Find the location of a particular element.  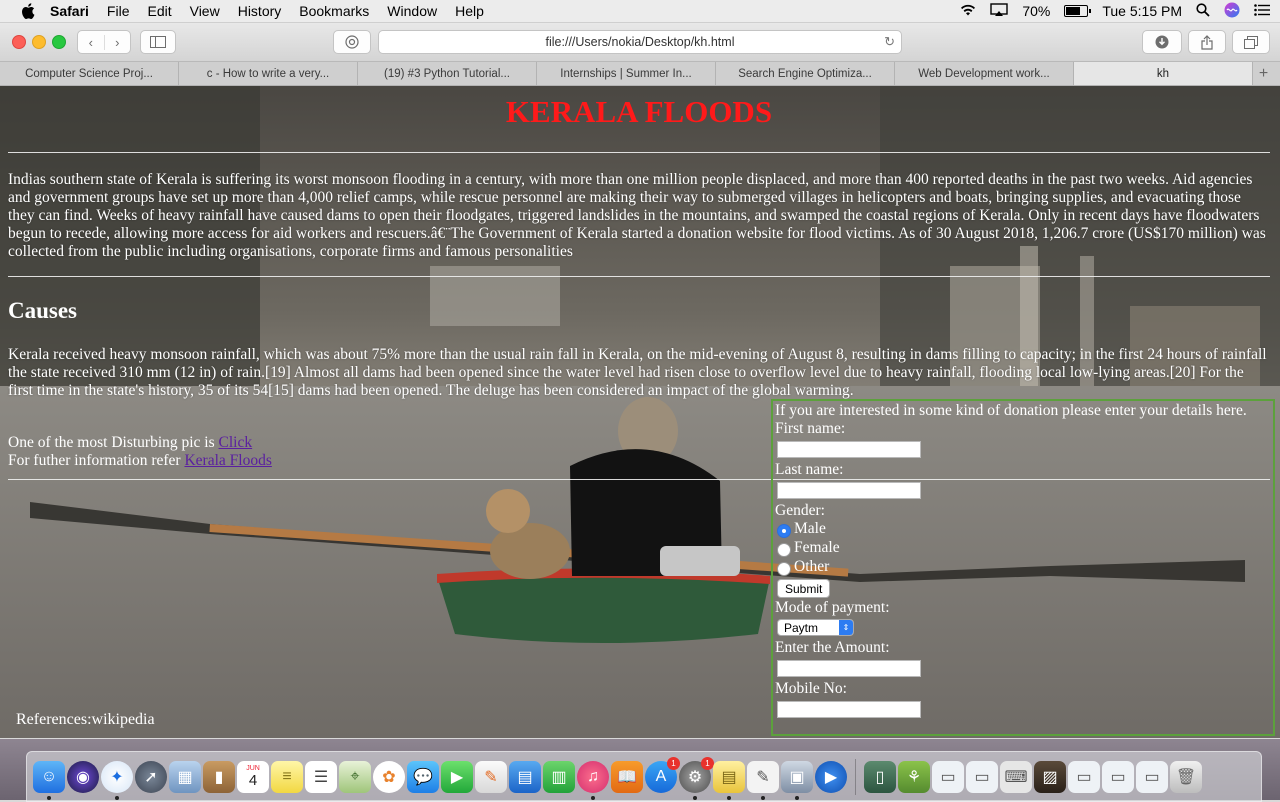

notes-icon: ≡ is located at coordinates (287, 776).